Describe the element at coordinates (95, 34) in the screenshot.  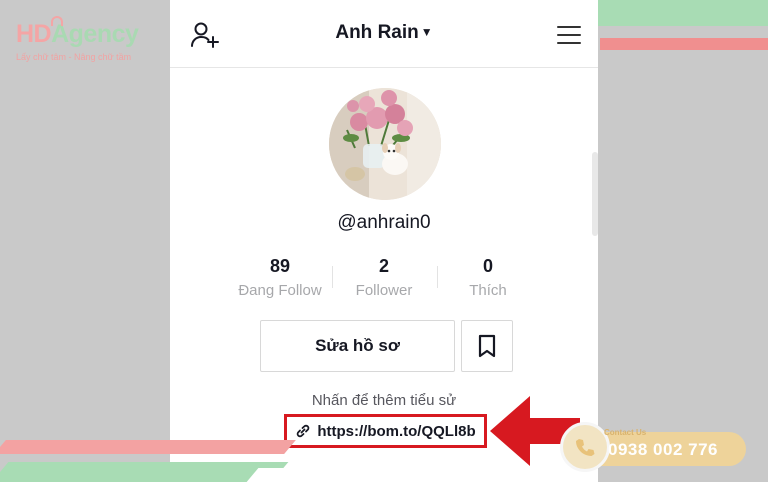
I see `logo-agency-text: Agency` at that location.